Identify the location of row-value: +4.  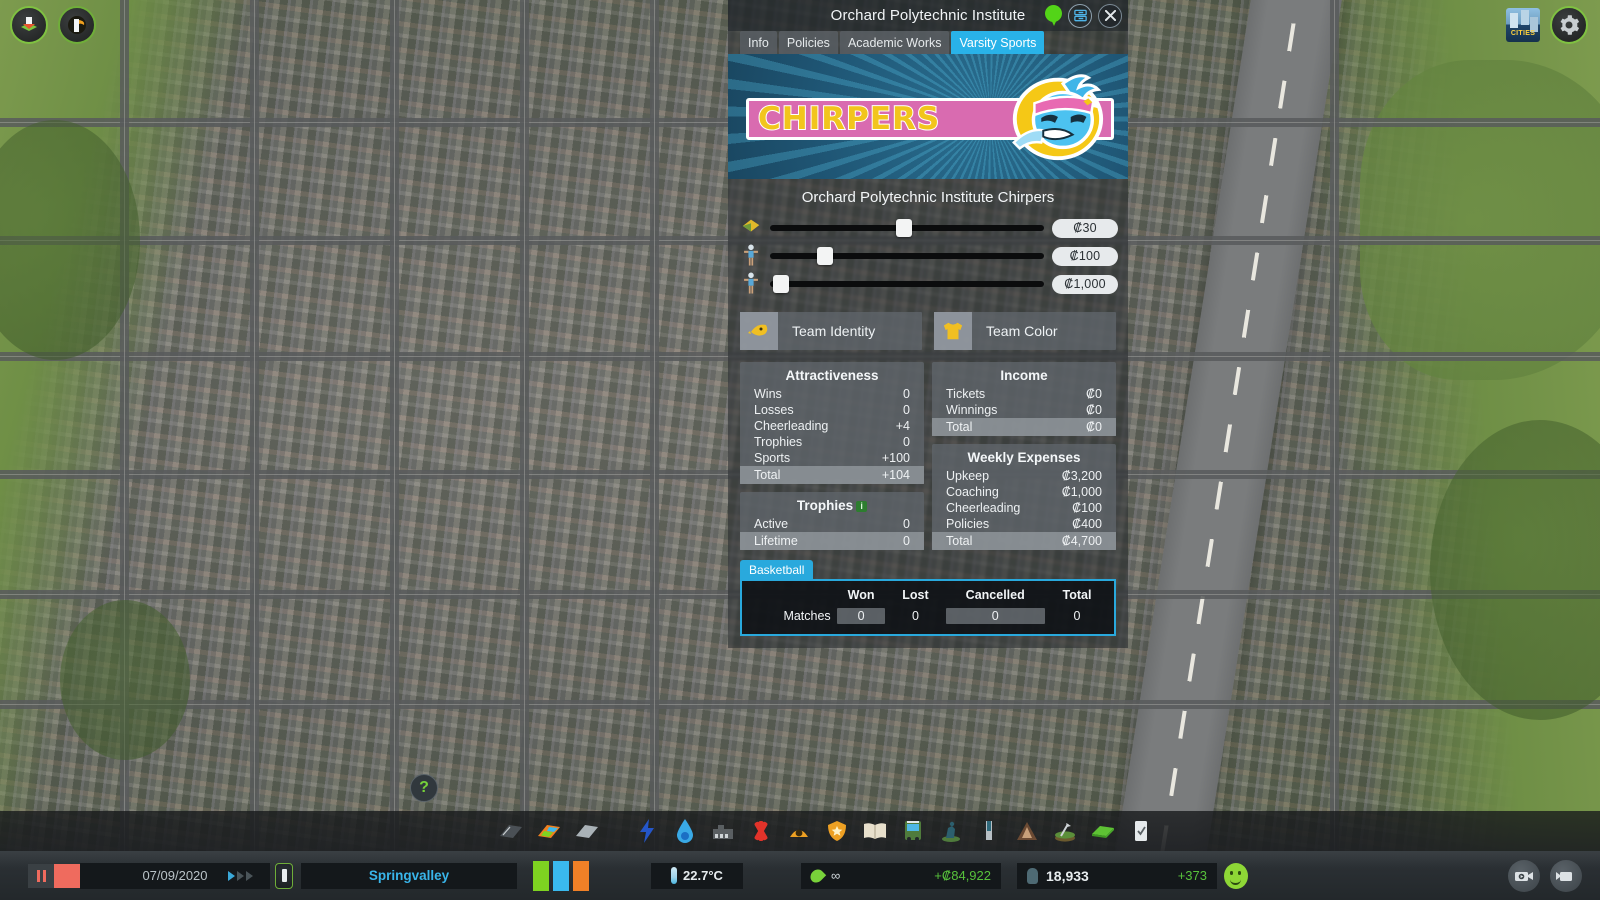
(902, 426).